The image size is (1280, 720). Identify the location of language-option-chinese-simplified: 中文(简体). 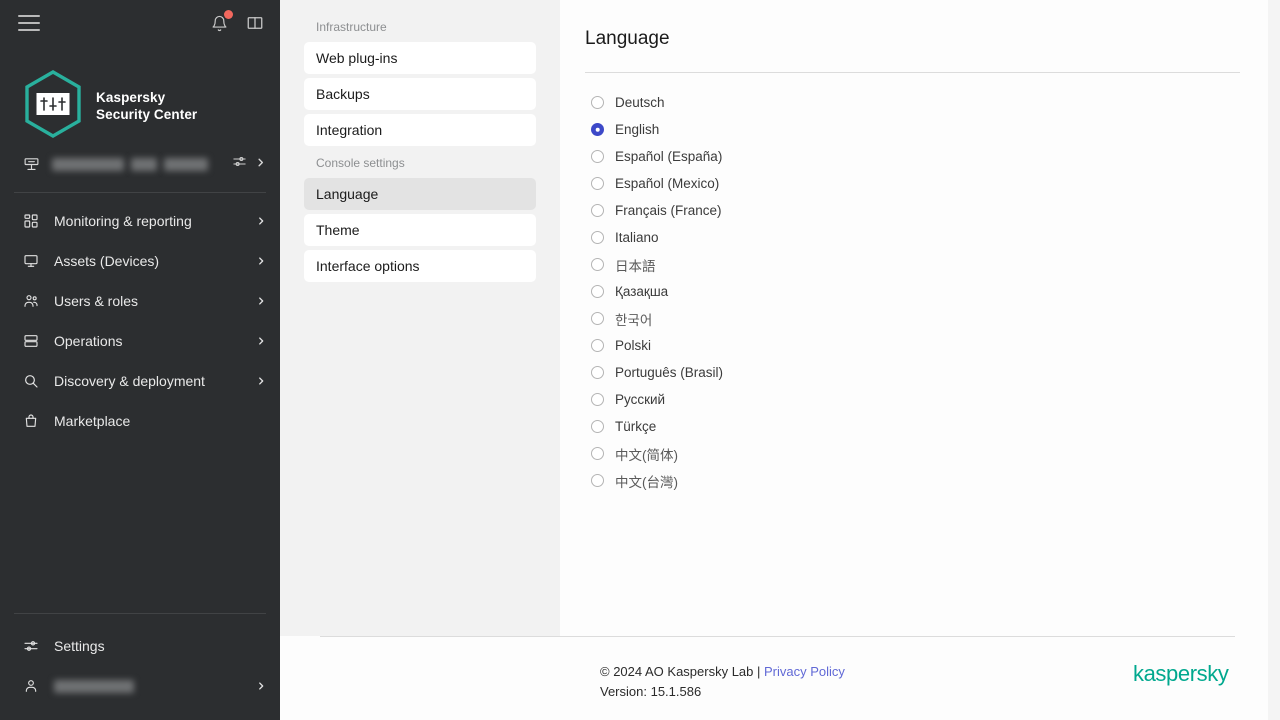
(912, 453).